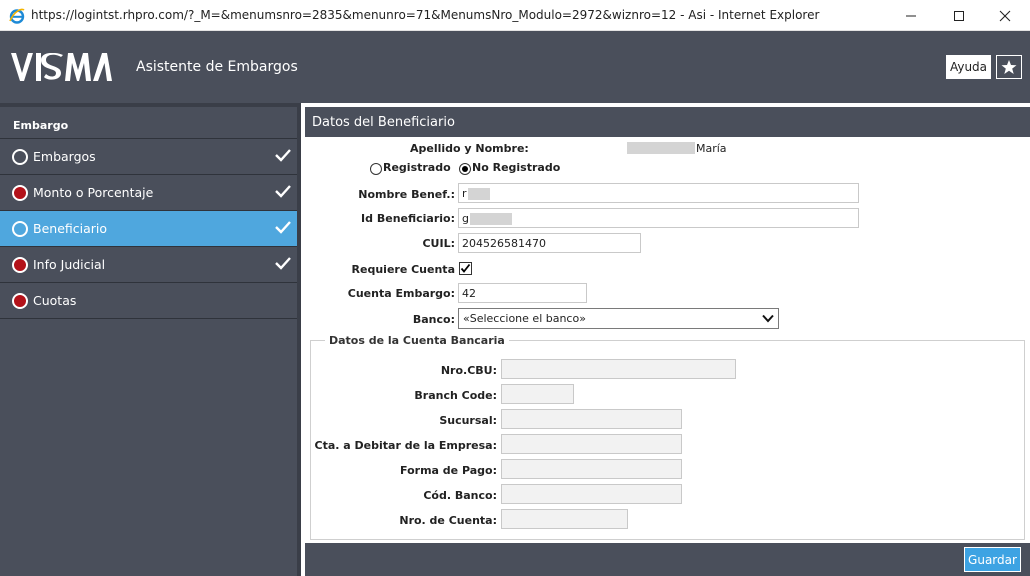  I want to click on sidebar-item-label: Cuotas, so click(55, 300).